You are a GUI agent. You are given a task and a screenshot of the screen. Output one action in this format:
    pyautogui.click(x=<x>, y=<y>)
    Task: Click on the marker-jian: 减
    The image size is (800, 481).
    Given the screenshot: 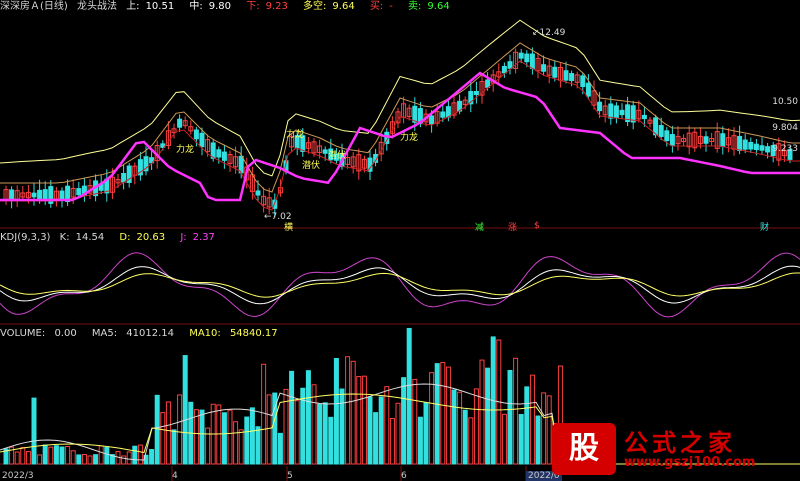 What is the action you would take?
    pyautogui.click(x=480, y=228)
    